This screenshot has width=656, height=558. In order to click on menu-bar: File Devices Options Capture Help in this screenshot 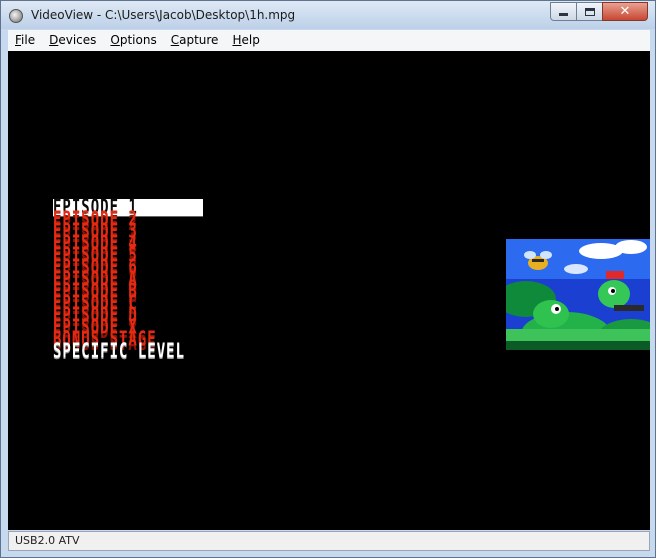, I will do `click(329, 40)`.